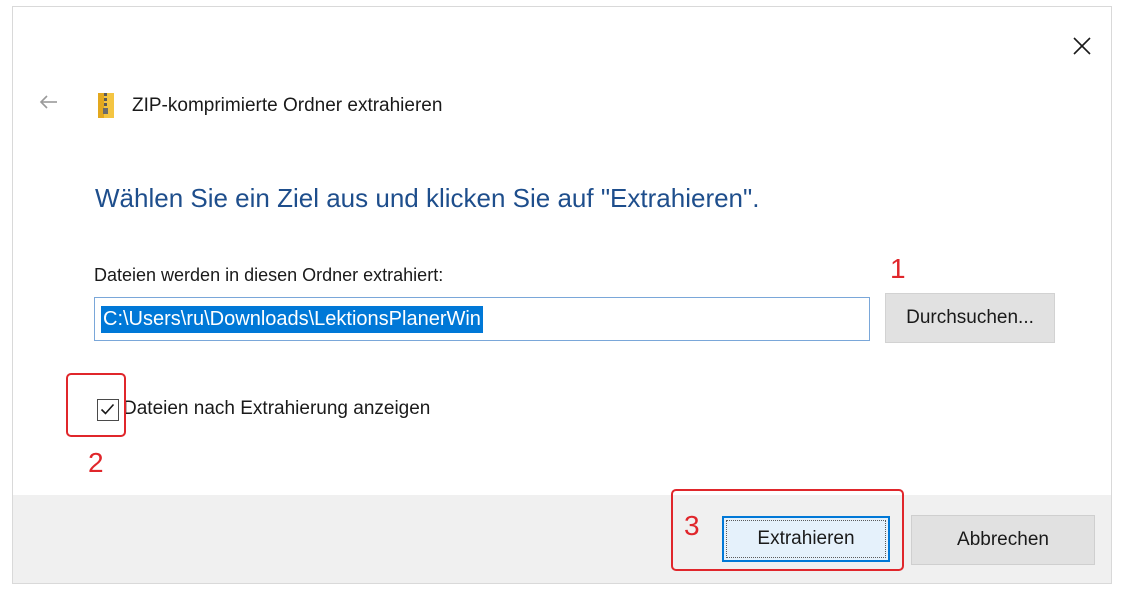 Image resolution: width=1127 pixels, height=589 pixels. What do you see at coordinates (292, 319) in the screenshot?
I see `destination-path-text: C:\Users\ru\Downloads\LektionsPlanerWin` at bounding box center [292, 319].